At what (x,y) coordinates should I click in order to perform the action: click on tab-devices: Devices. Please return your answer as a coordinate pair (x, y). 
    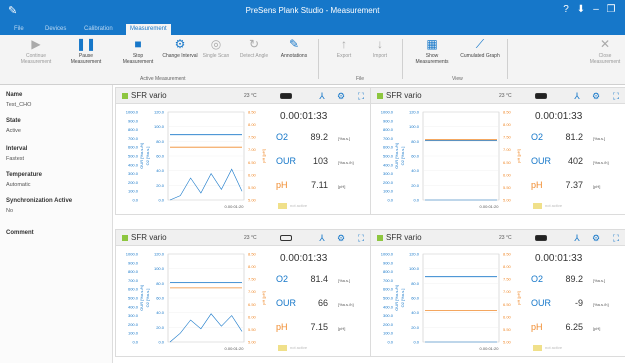
    Looking at the image, I should click on (55, 29).